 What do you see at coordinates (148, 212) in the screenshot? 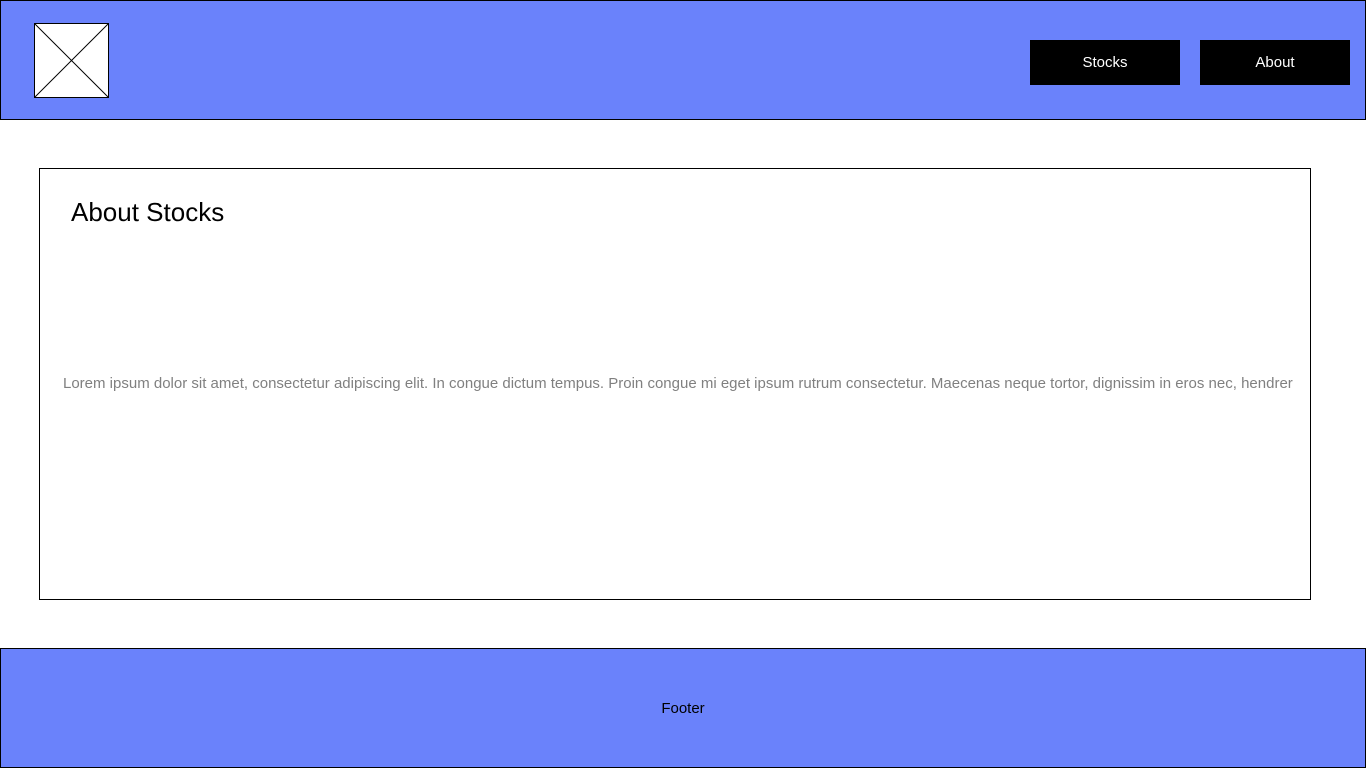
I see `page-title: About Stocks` at bounding box center [148, 212].